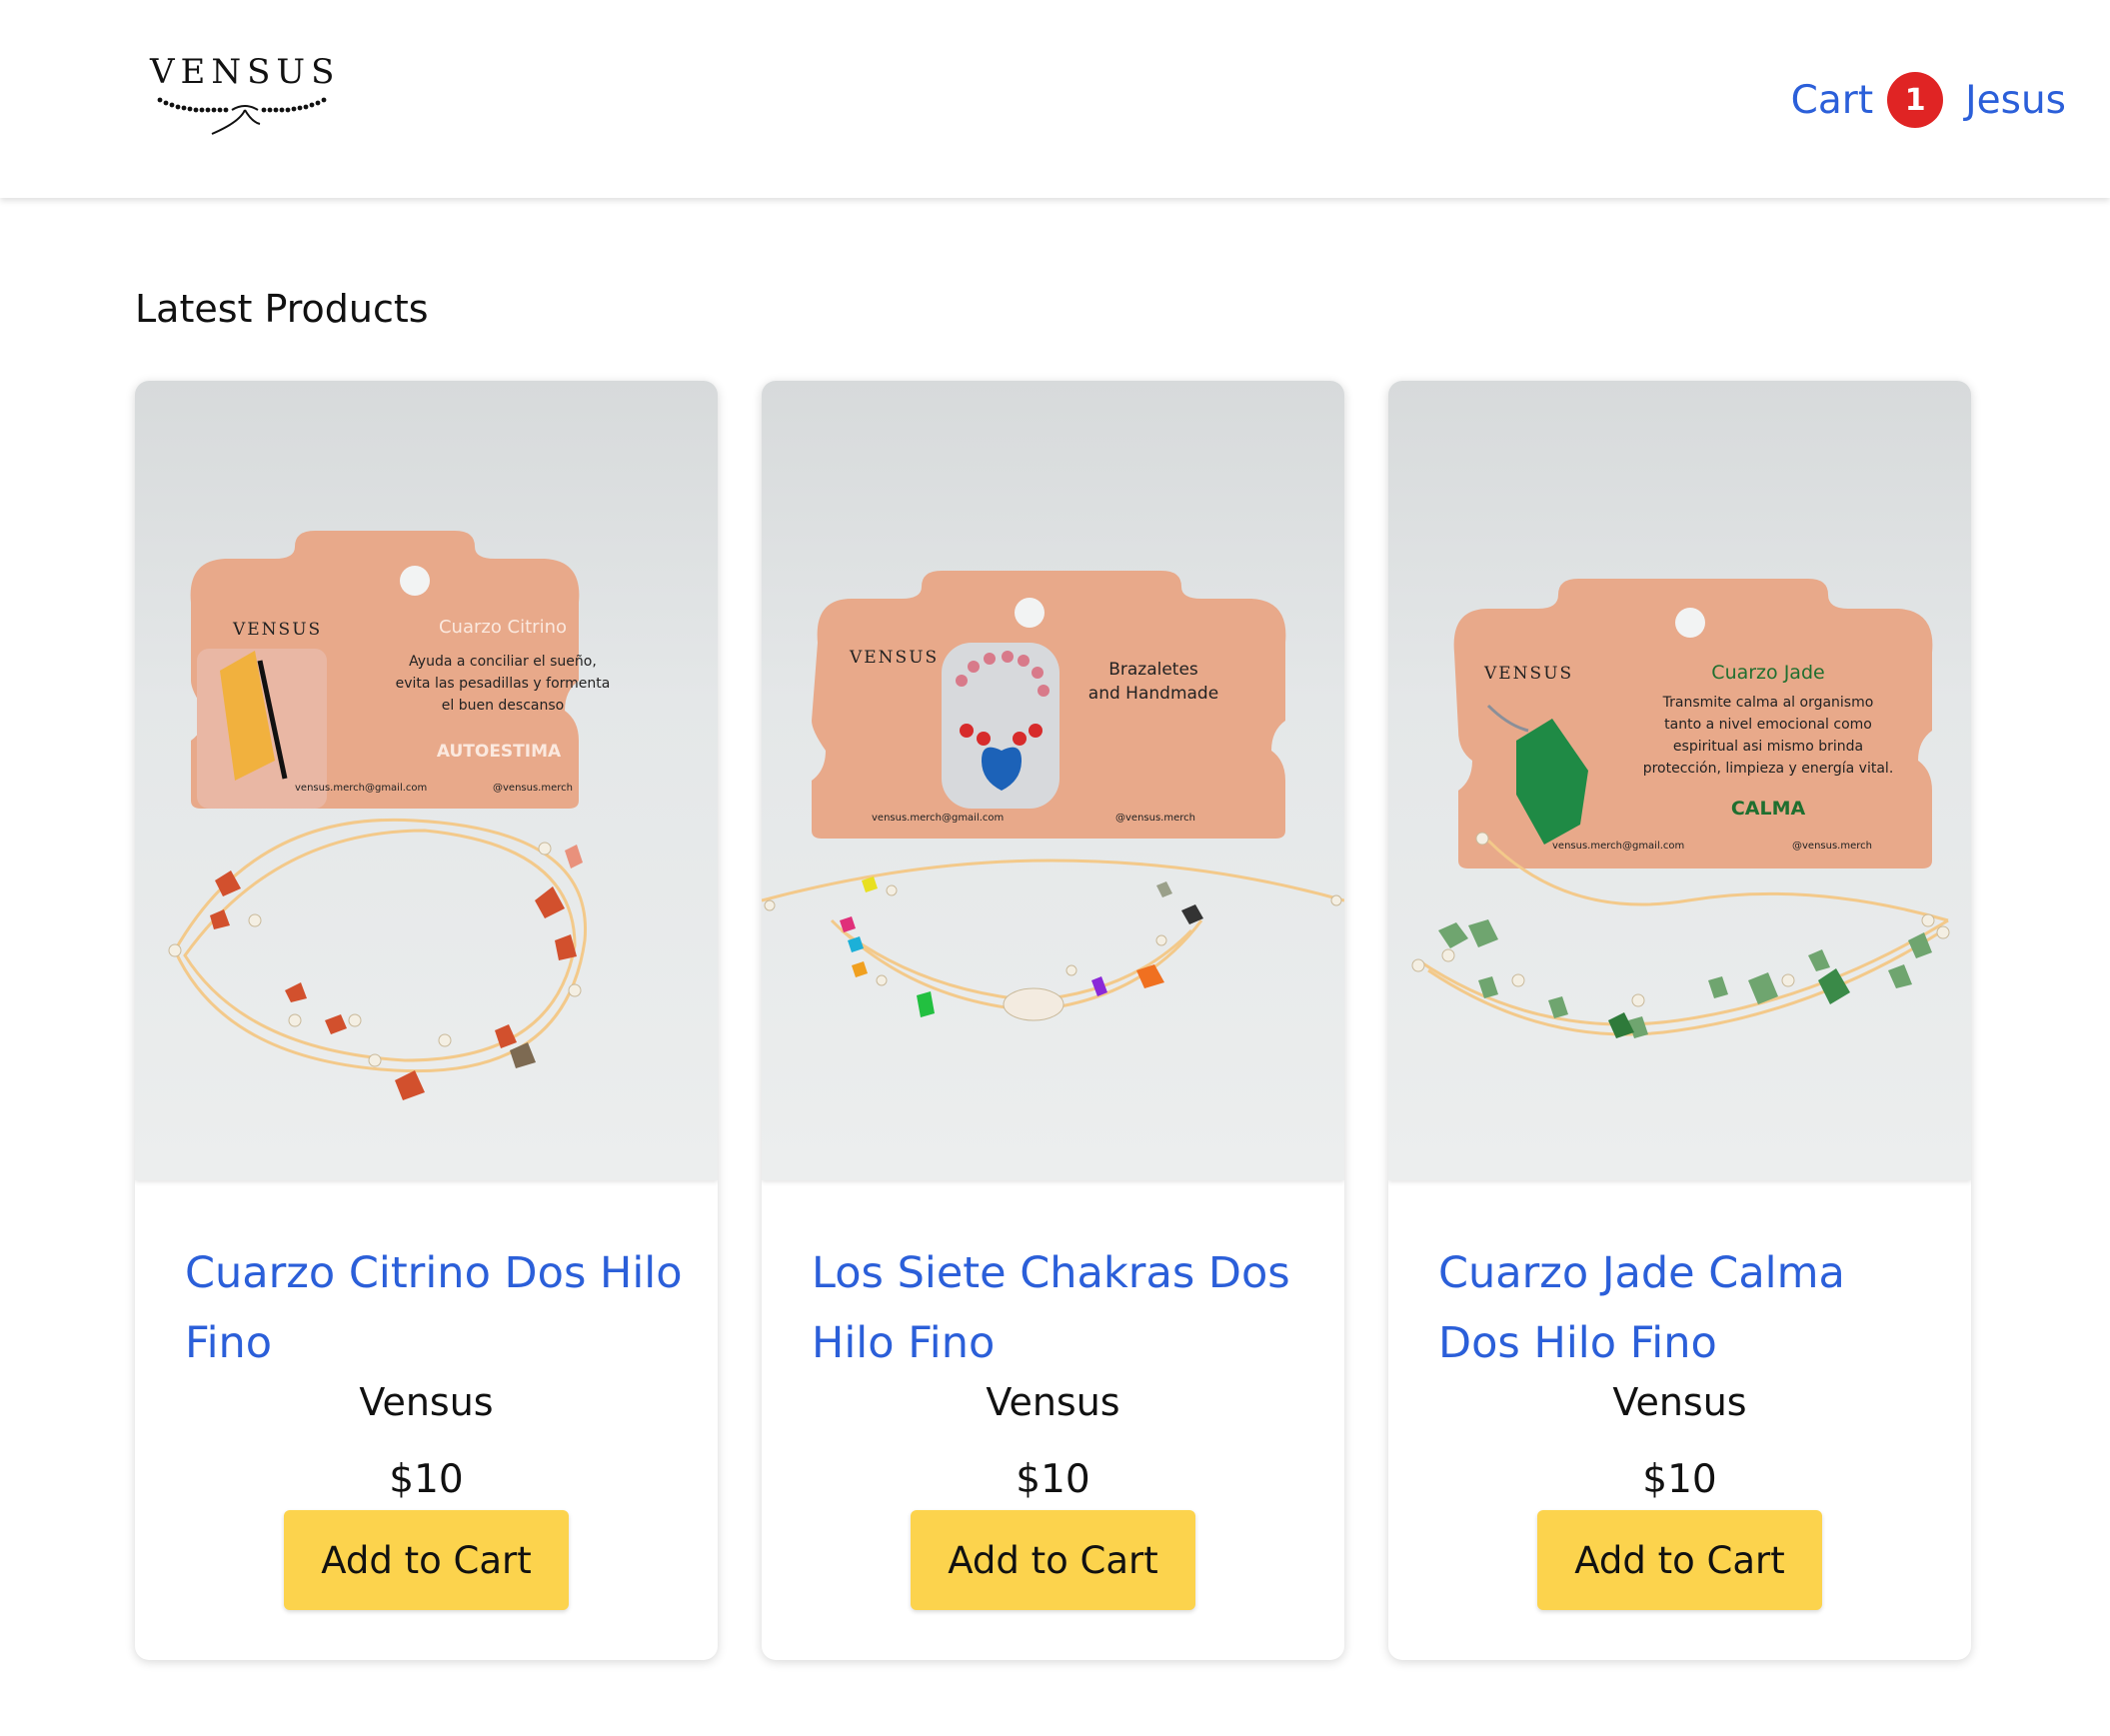 This screenshot has width=2110, height=1736. Describe the element at coordinates (503, 684) in the screenshot. I see `svg-text:evita las pesadillas y forment: evita las pesadillas y formenta` at that location.